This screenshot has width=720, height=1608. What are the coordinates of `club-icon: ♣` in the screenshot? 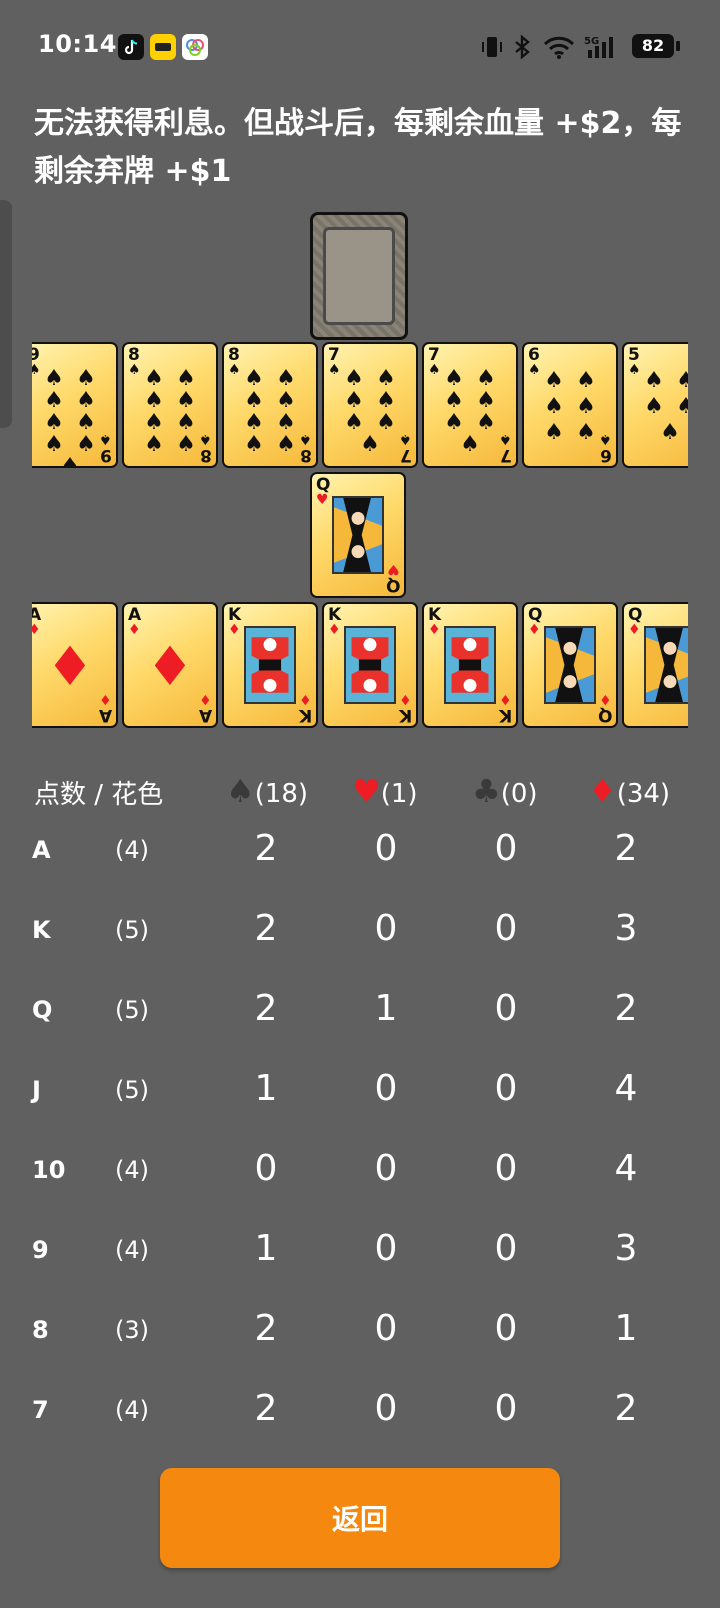 It's located at (486, 791).